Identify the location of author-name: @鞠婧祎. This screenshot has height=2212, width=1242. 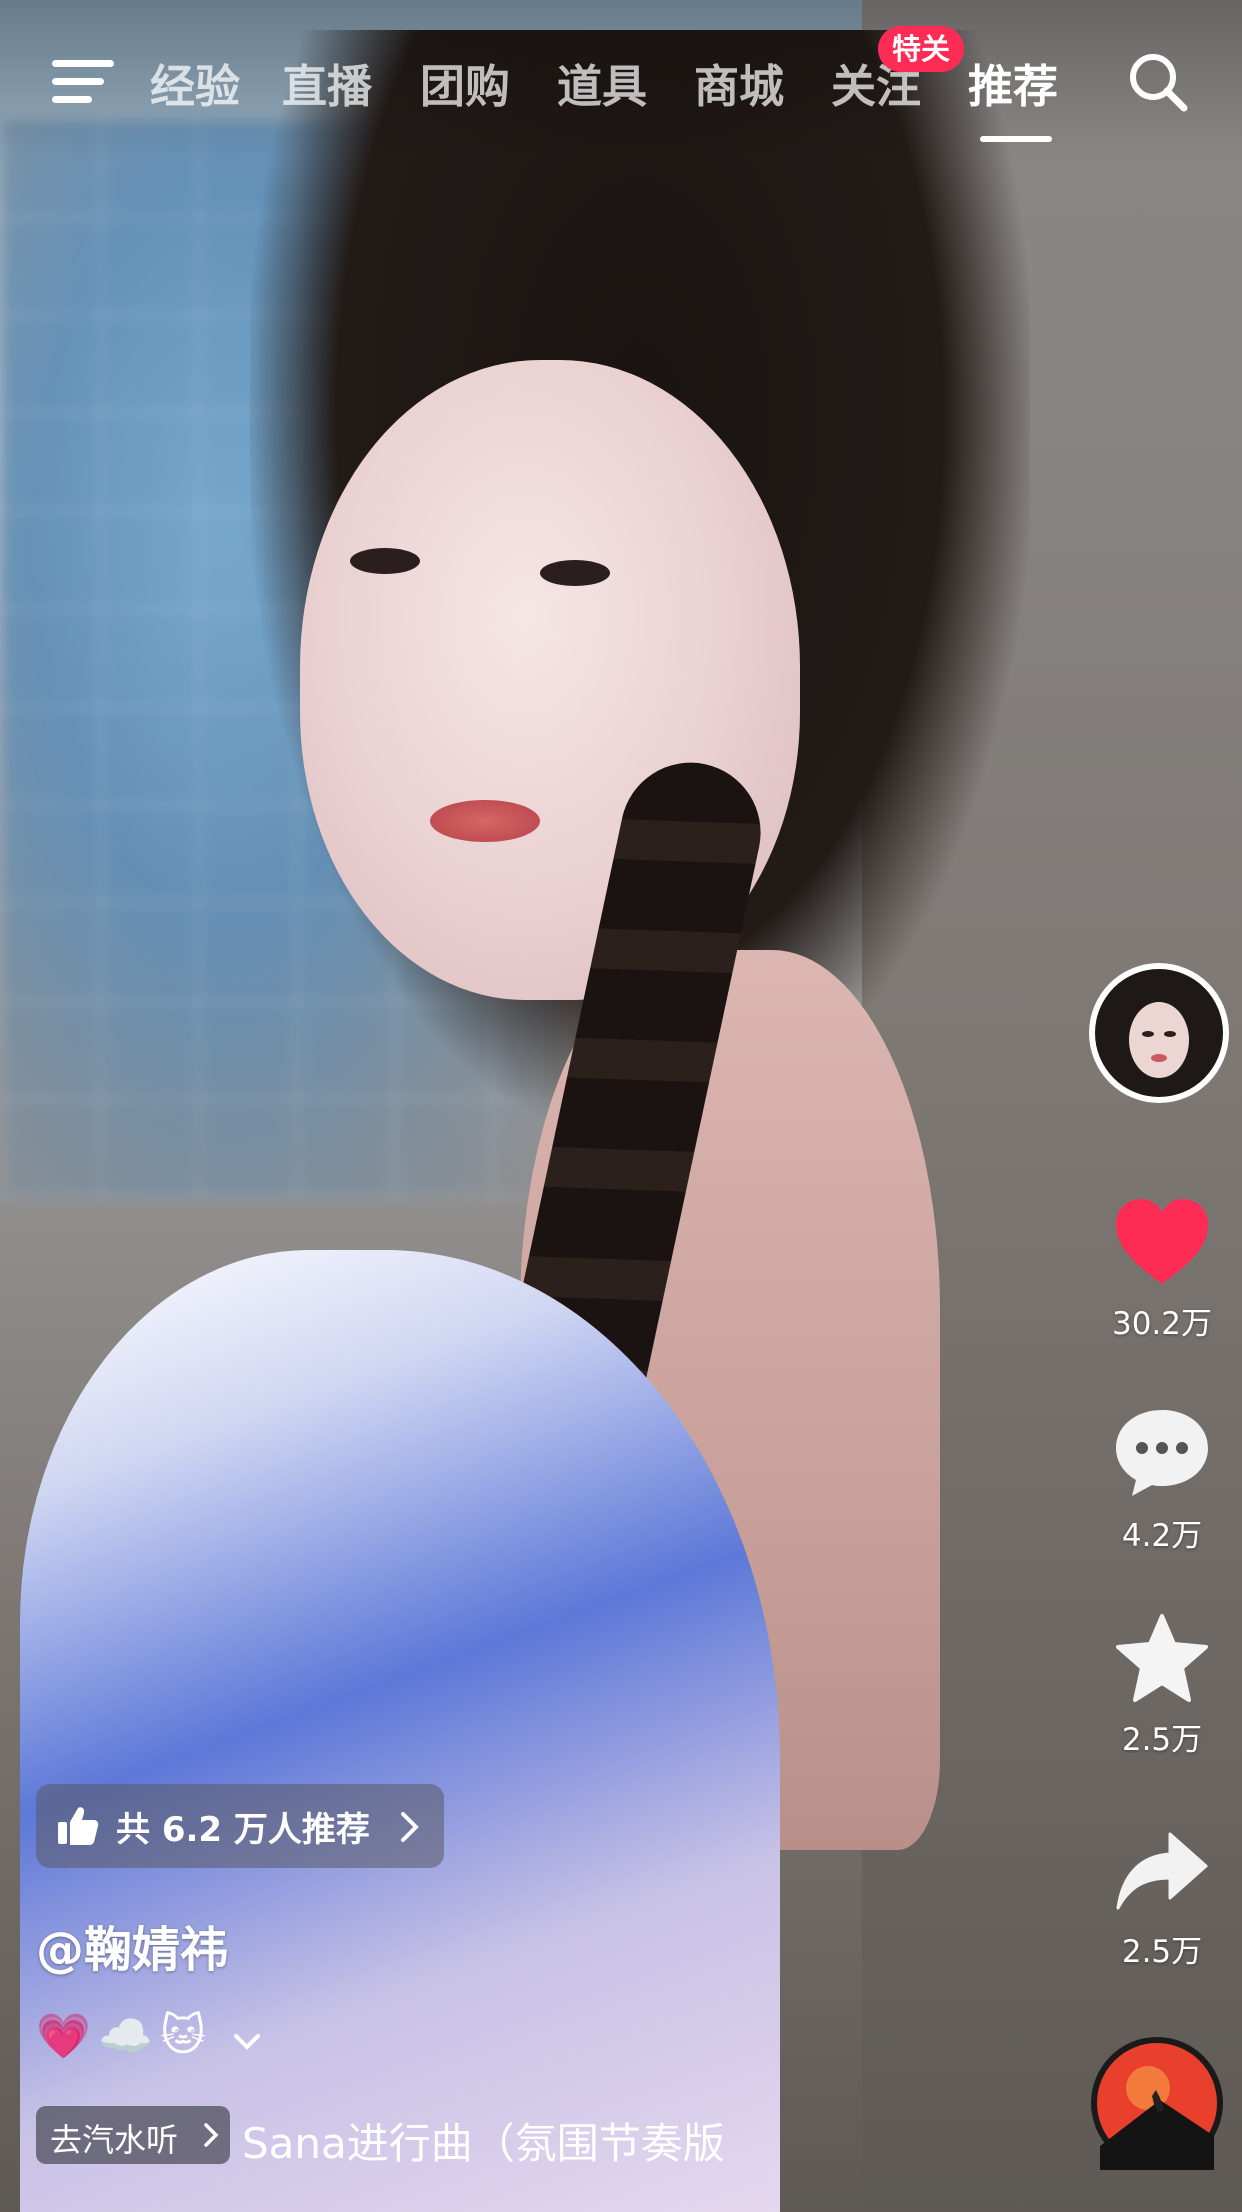
(132, 1945).